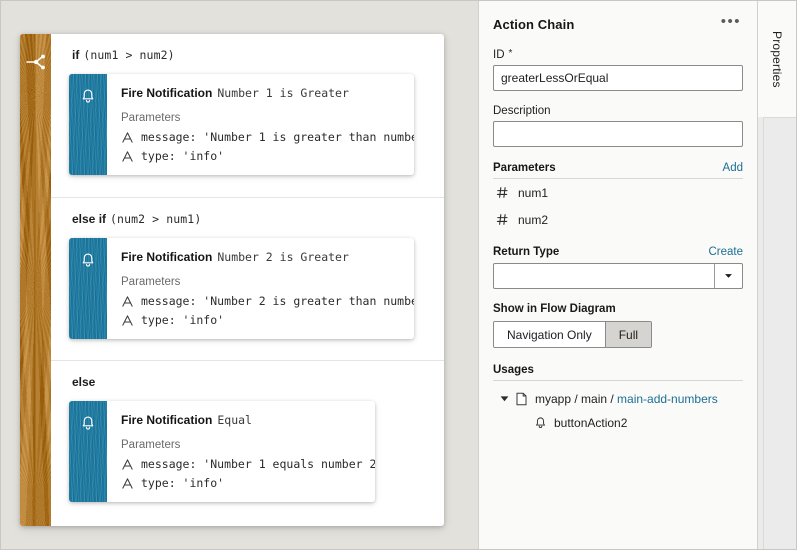  Describe the element at coordinates (526, 252) in the screenshot. I see `return-type-label: Return Type` at that location.